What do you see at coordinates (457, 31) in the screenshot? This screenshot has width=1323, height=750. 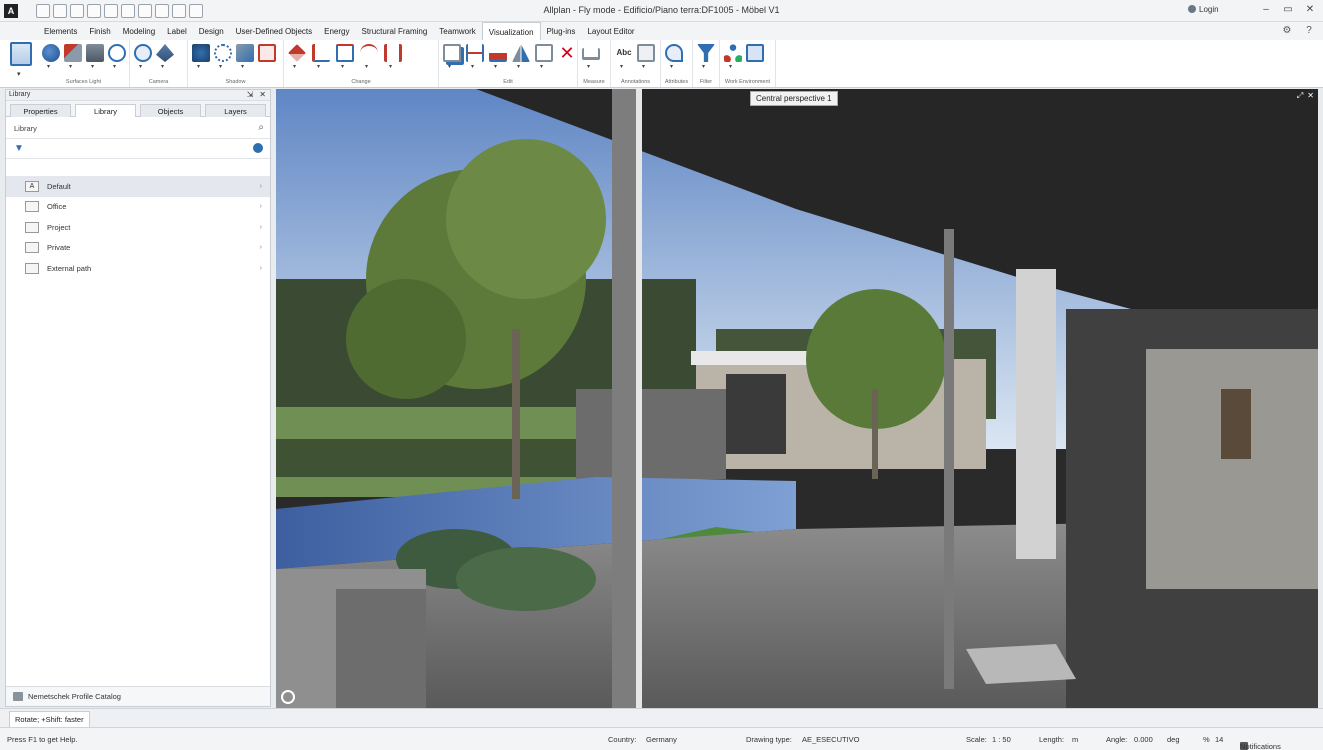 I see `tab-teamwork: Teamwork` at bounding box center [457, 31].